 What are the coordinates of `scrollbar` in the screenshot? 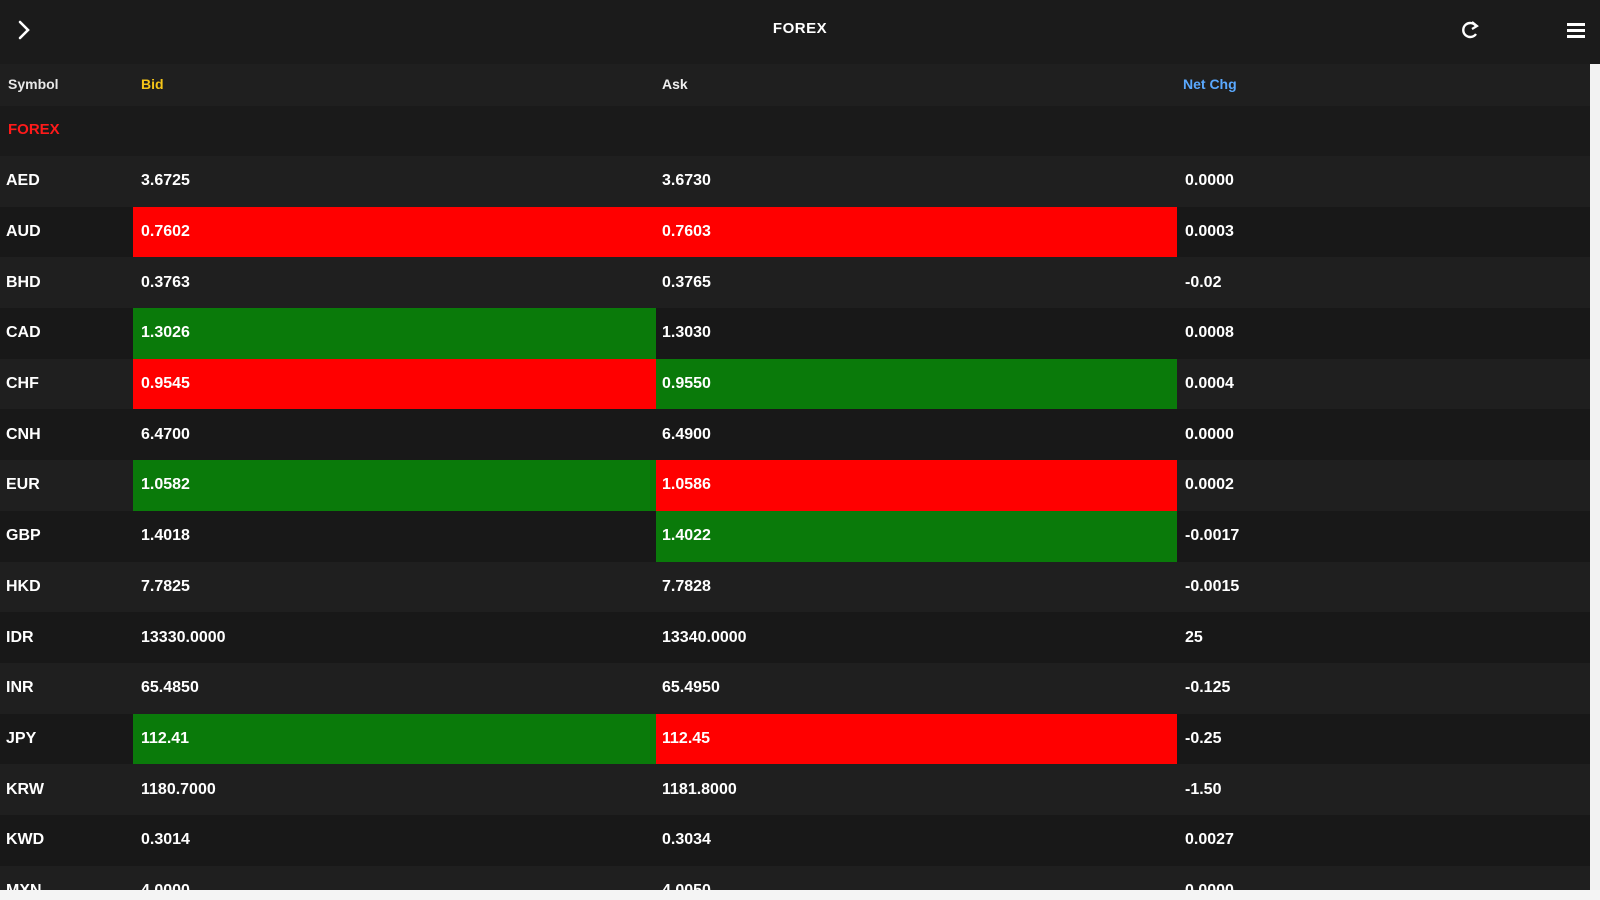 It's located at (1595, 477).